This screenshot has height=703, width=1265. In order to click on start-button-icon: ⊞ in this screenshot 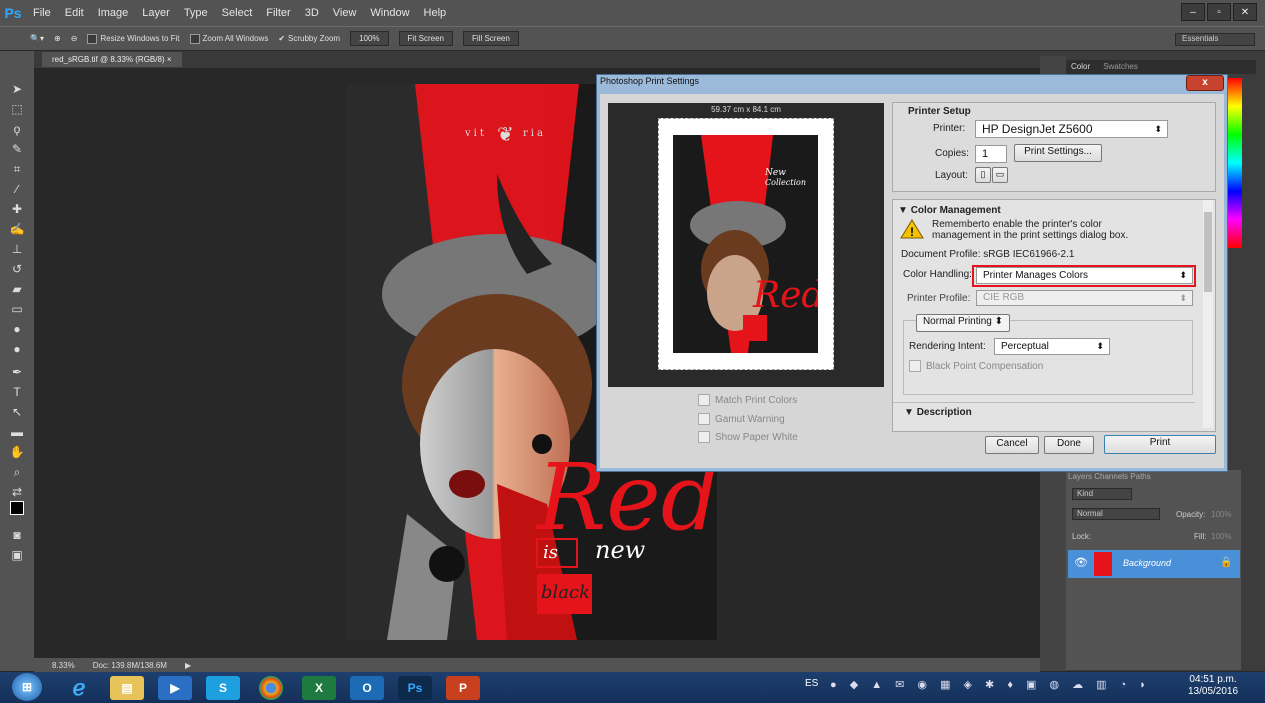, I will do `click(27, 687)`.